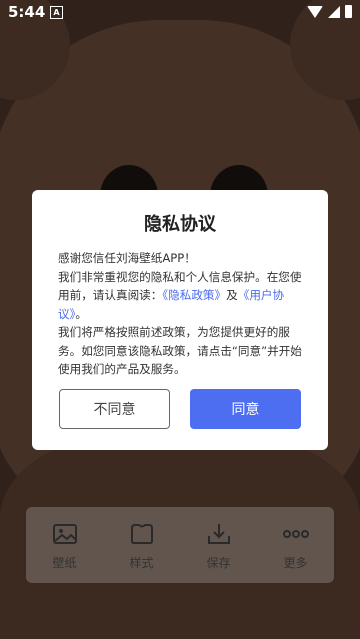 This screenshot has width=360, height=639. I want to click on battery-icon, so click(348, 11).